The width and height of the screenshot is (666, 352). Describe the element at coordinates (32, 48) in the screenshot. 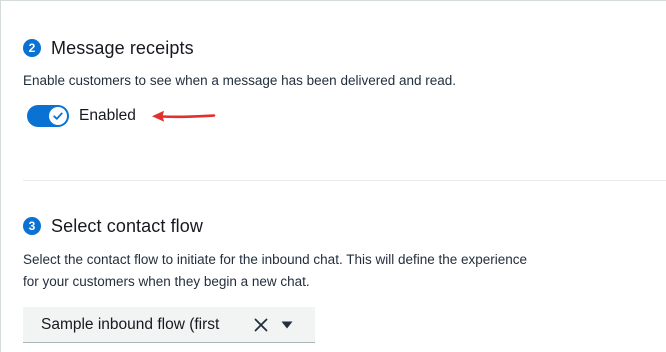

I see `step-number-badge: 2` at that location.